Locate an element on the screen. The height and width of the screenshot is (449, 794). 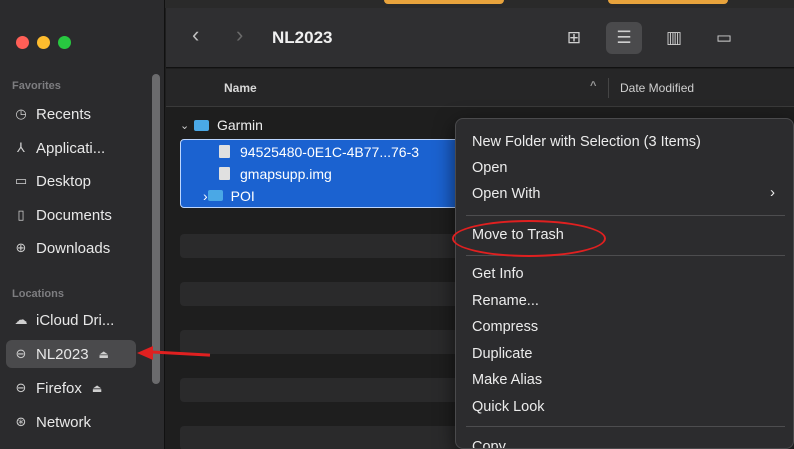
gallery-view-button: ▭ is located at coordinates (724, 38).